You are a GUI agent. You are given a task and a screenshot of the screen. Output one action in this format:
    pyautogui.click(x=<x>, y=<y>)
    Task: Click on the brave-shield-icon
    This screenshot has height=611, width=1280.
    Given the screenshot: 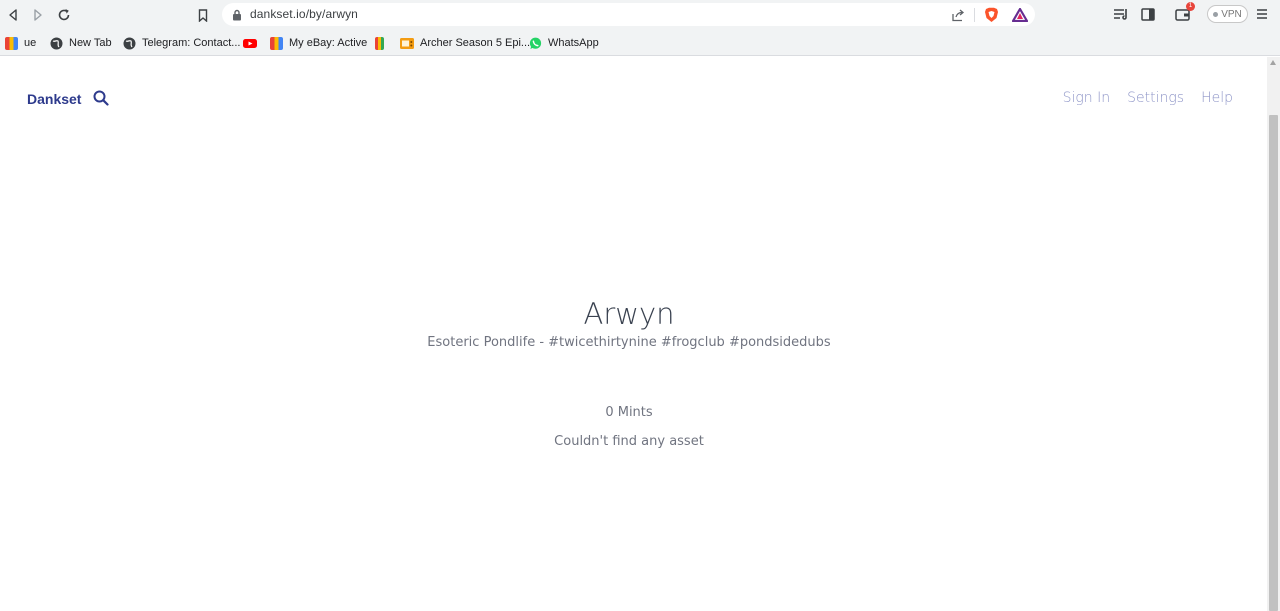 What is the action you would take?
    pyautogui.click(x=991, y=15)
    